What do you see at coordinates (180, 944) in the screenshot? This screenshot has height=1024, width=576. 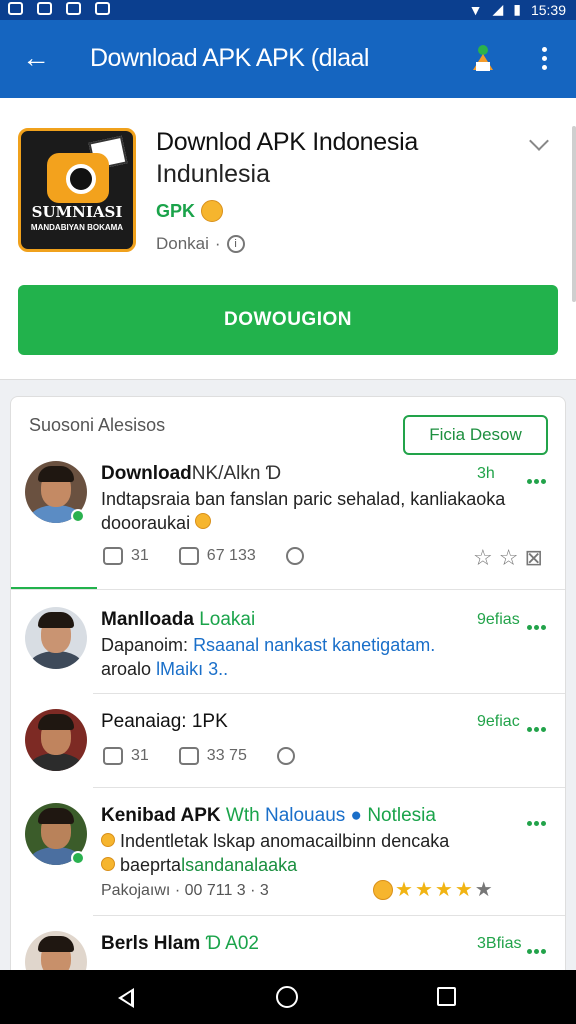 I see `post-author: Berls Hlam Ɗ A02` at bounding box center [180, 944].